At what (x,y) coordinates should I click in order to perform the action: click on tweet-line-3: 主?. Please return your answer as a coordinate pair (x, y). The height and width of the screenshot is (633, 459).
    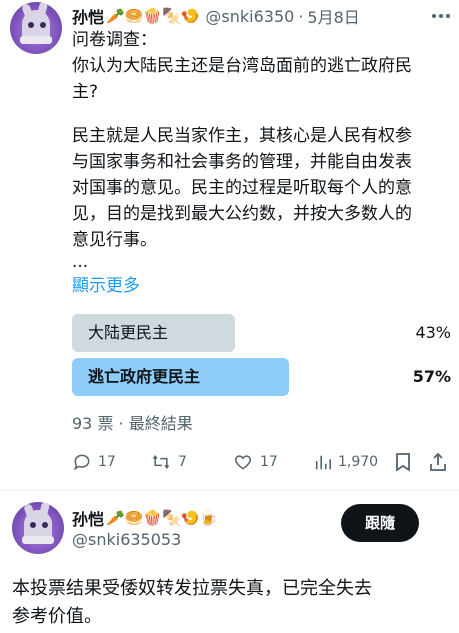
    Looking at the image, I should click on (85, 92).